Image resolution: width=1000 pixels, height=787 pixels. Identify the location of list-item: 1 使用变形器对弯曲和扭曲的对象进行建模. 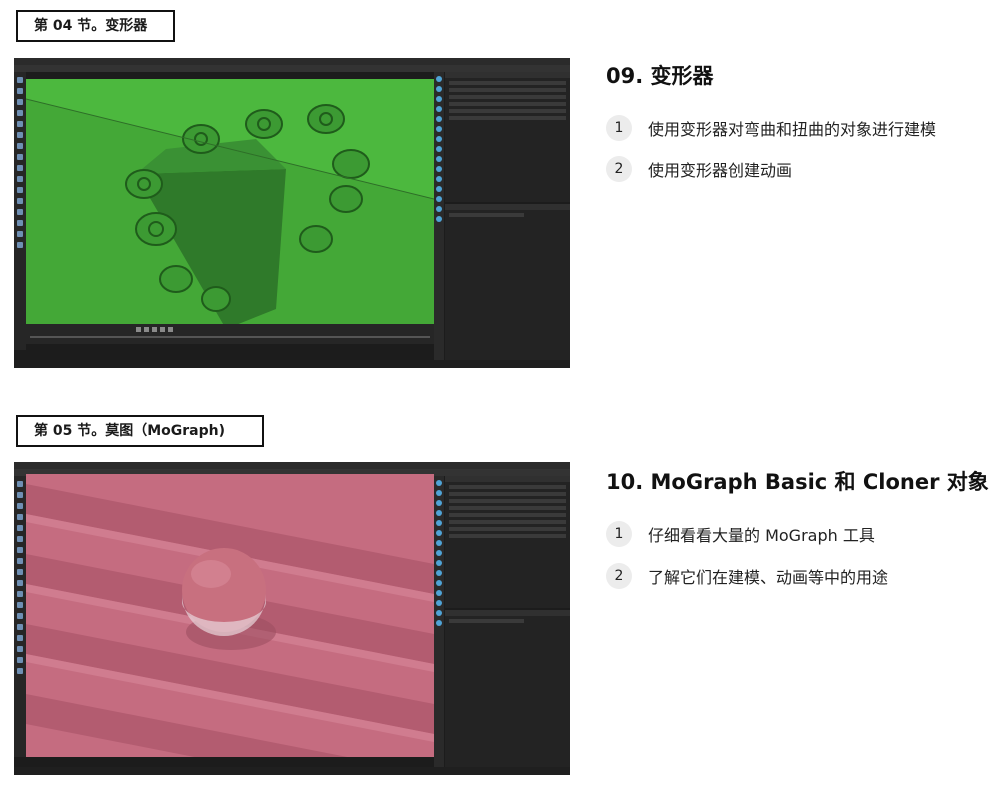
(771, 128).